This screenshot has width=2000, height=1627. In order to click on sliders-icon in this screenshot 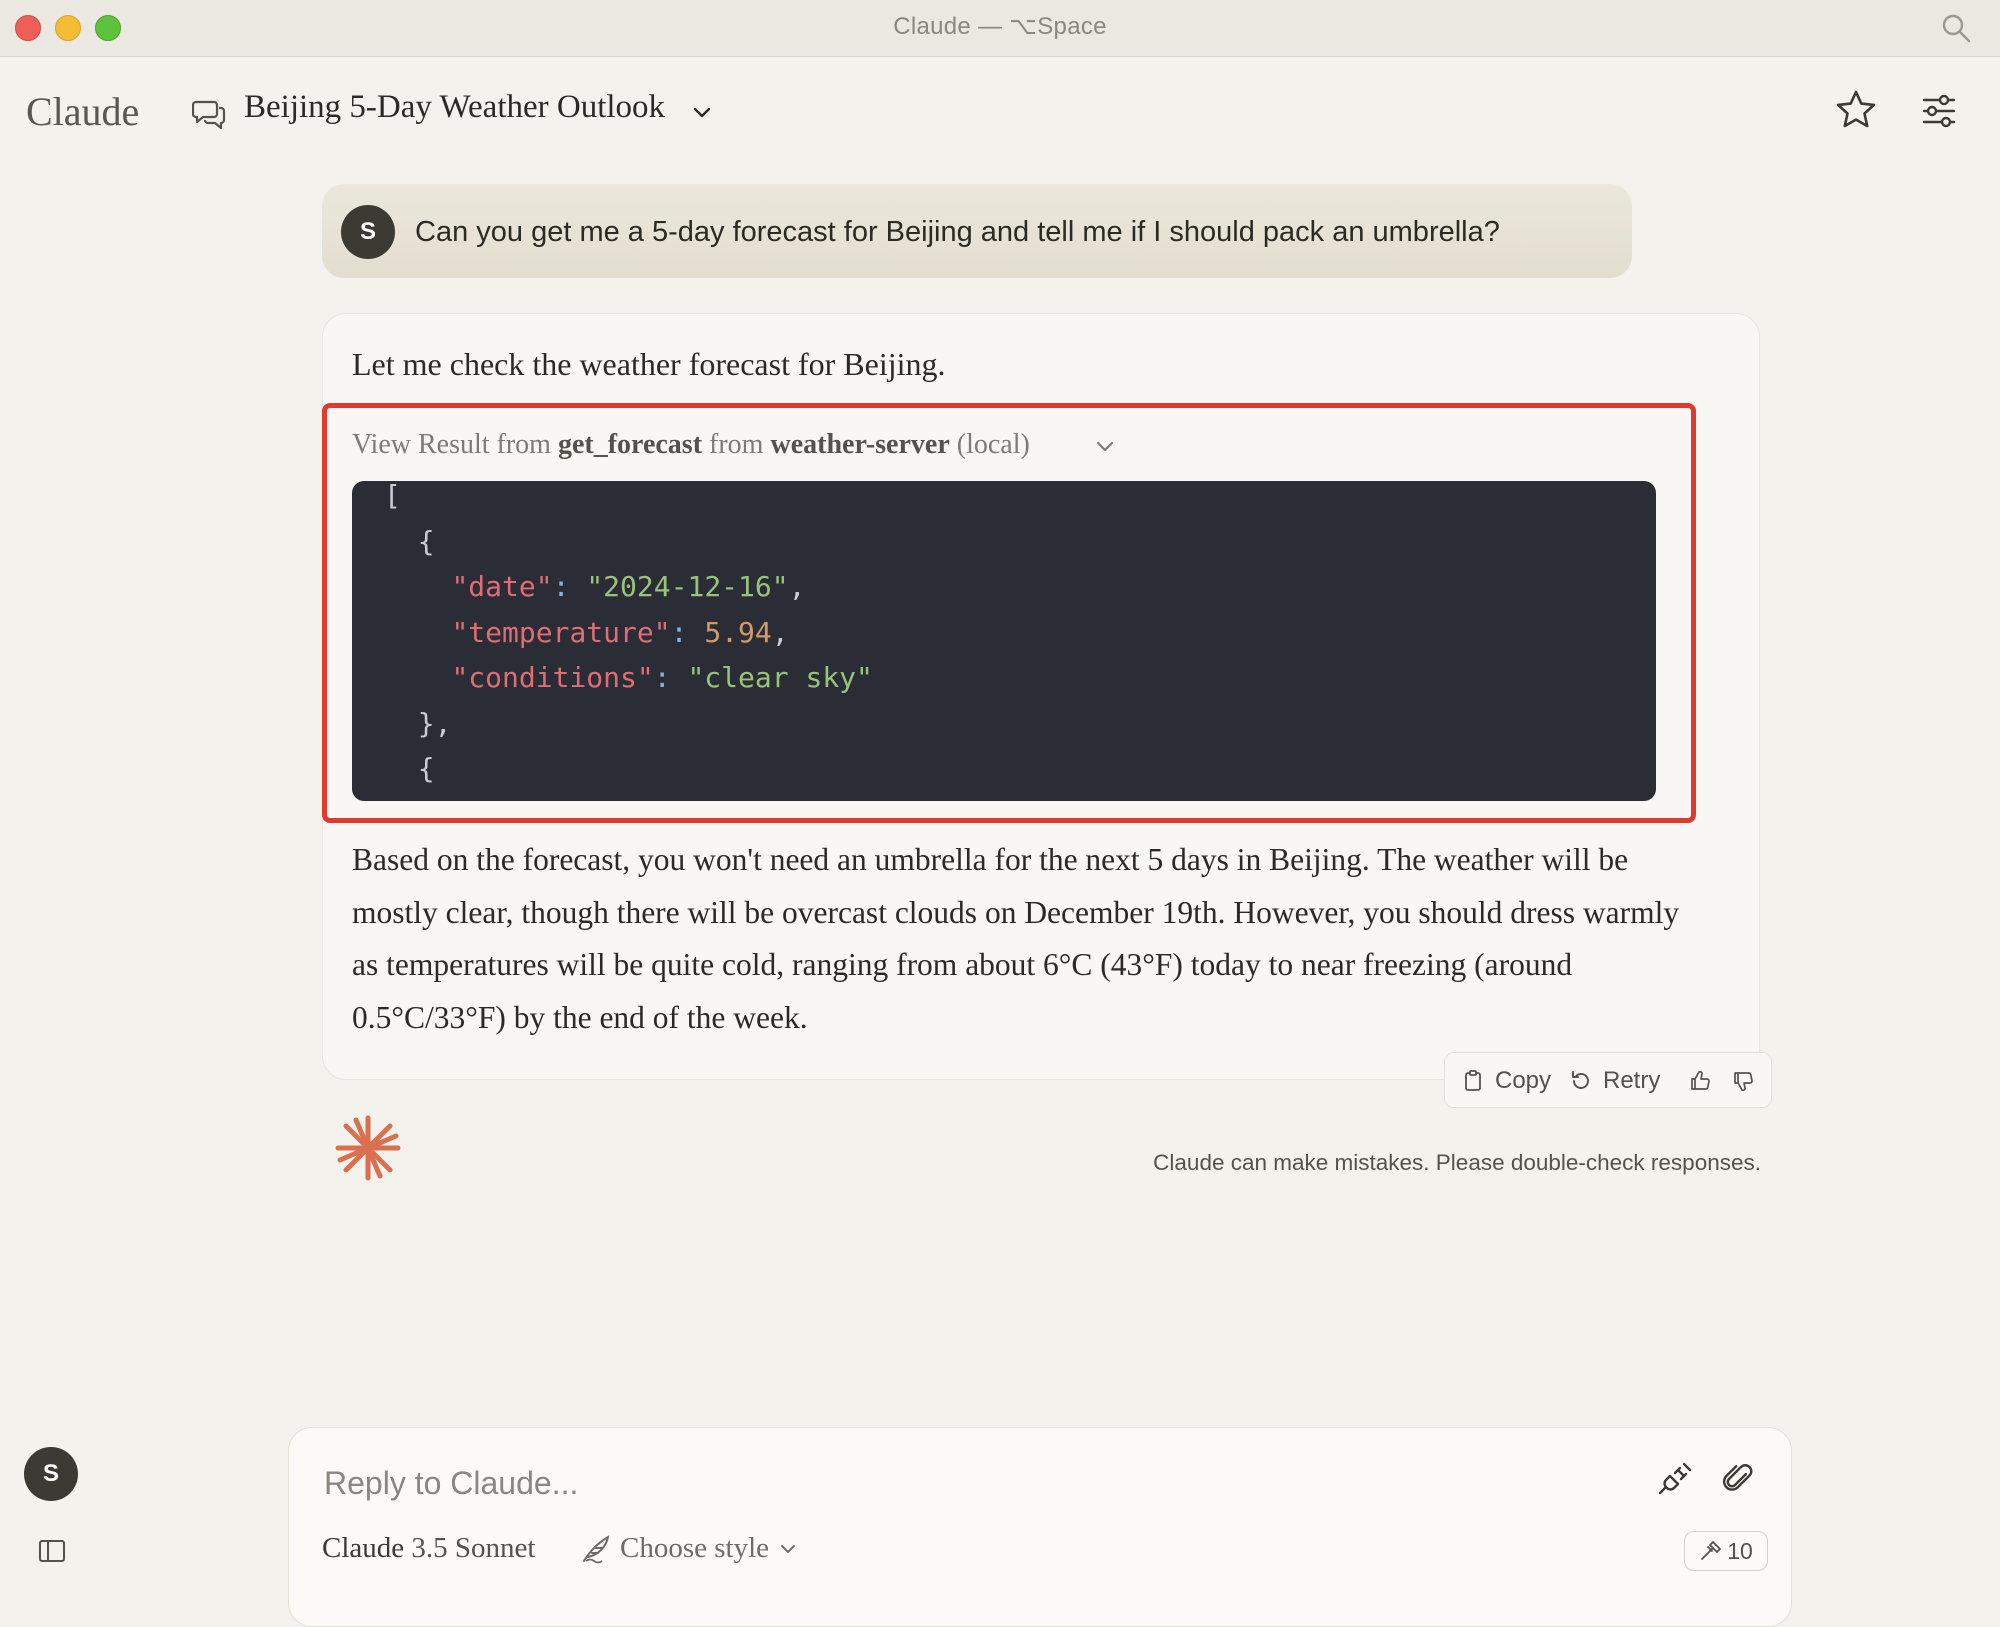, I will do `click(1939, 111)`.